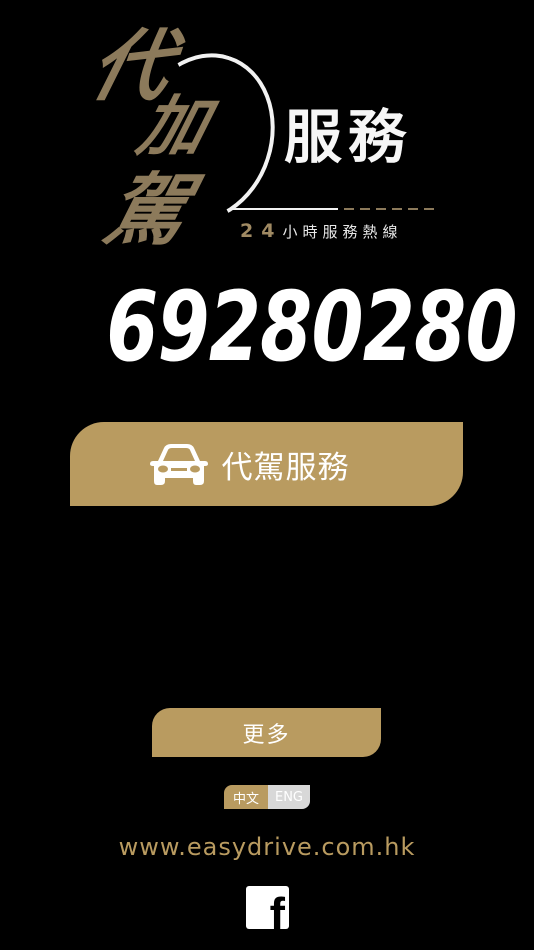 The height and width of the screenshot is (950, 534). What do you see at coordinates (266, 735) in the screenshot?
I see `more-button-label: 更多` at bounding box center [266, 735].